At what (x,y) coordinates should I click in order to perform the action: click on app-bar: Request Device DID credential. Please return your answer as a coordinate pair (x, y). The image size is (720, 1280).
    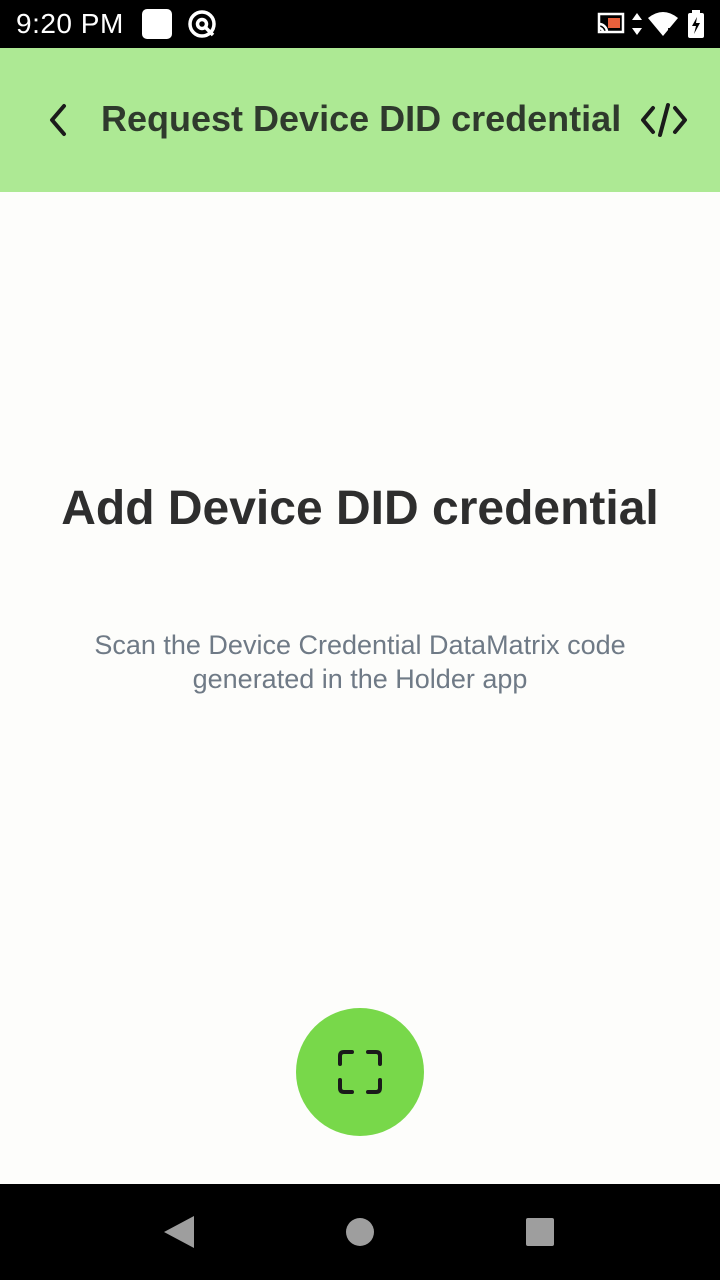
    Looking at the image, I should click on (360, 120).